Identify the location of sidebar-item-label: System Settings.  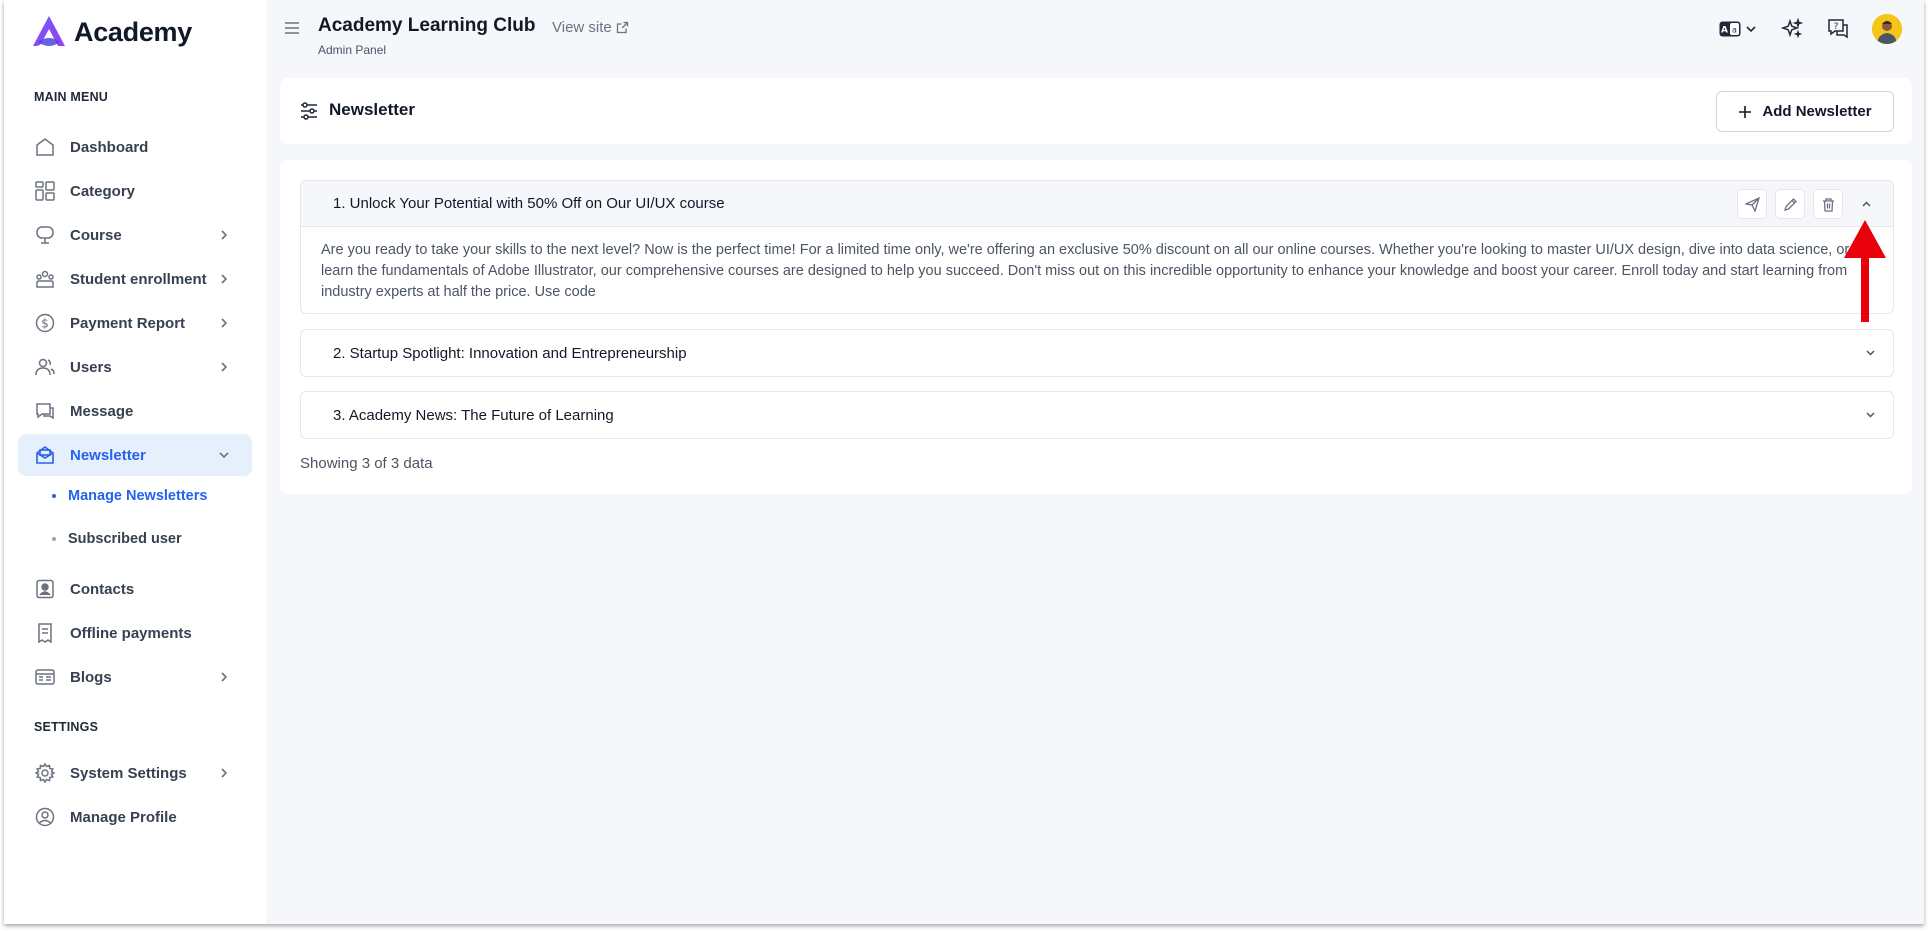
(128, 773).